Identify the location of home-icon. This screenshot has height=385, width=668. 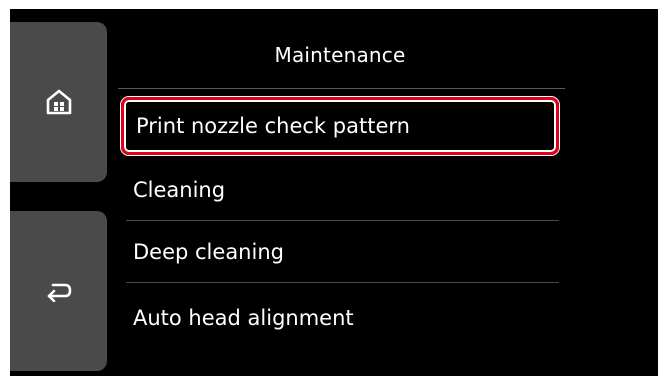
(59, 102).